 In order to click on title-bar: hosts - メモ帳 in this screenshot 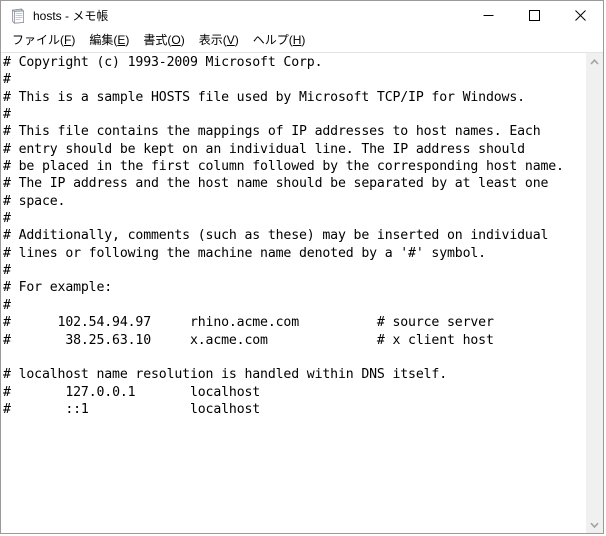, I will do `click(302, 15)`.